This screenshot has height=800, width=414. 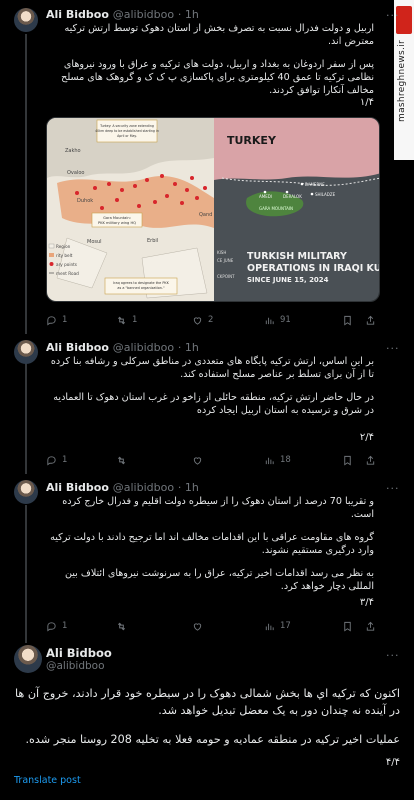 I want to click on svg-text: SINCE JUNE 15, 2024, so click(x=288, y=280).